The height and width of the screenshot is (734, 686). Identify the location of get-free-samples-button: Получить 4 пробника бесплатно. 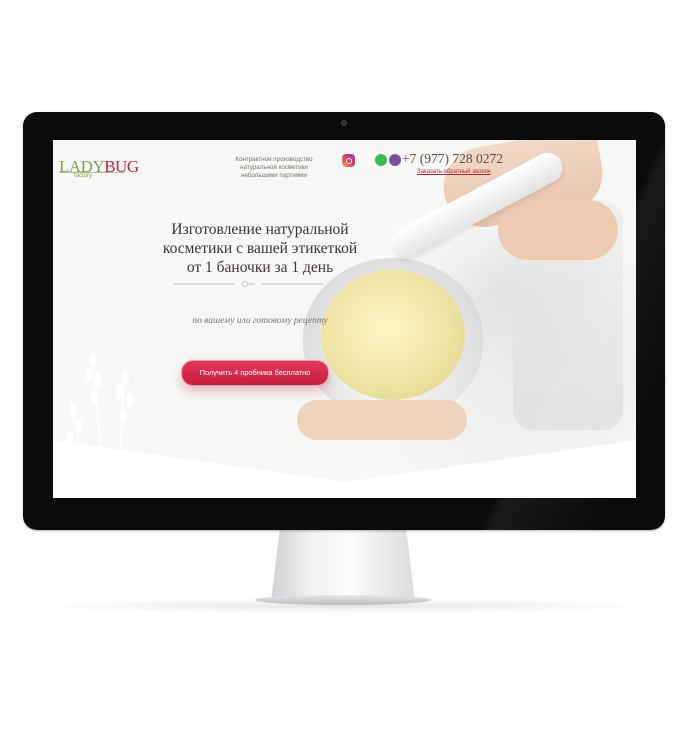
(255, 373).